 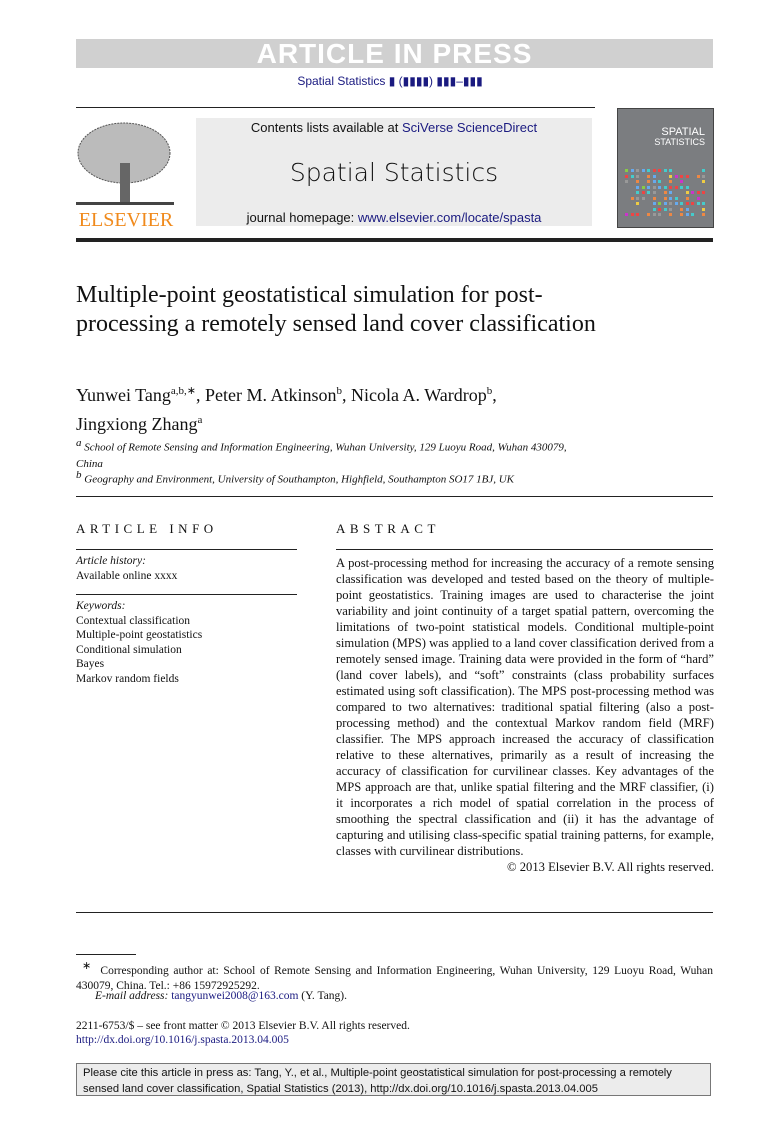 I want to click on homepage-prefix: journal homepage:, so click(x=302, y=217).